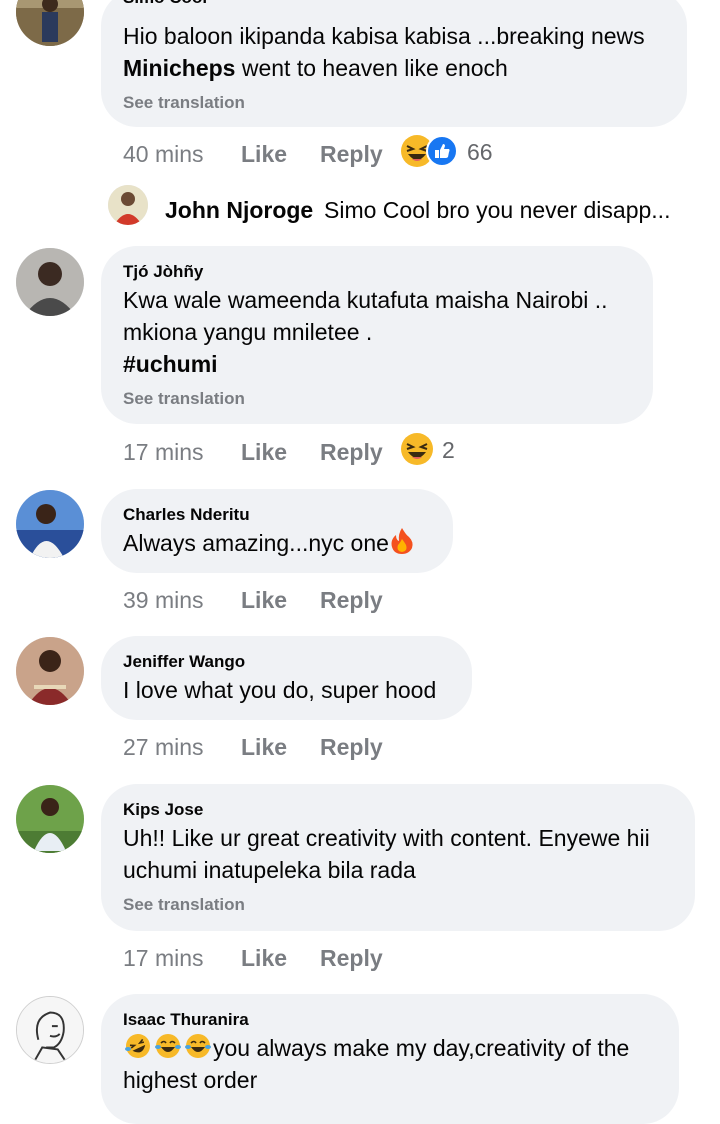 The image size is (720, 1124). What do you see at coordinates (315, 68) in the screenshot?
I see `comment-text: Minicheps went to heaven like enoch` at bounding box center [315, 68].